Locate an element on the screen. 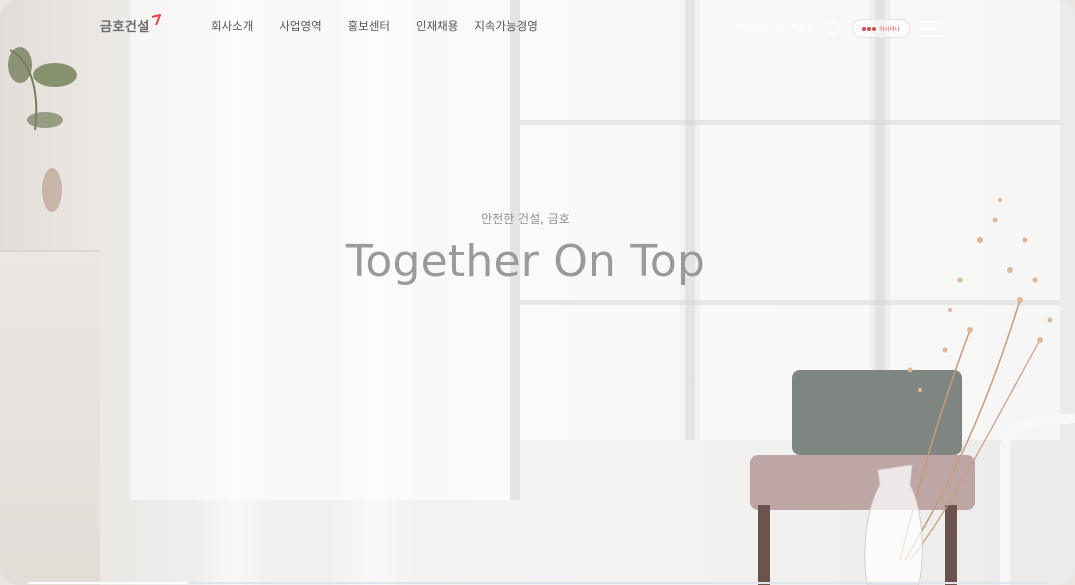 The height and width of the screenshot is (585, 1075). hero-title: Together On Top is located at coordinates (525, 261).